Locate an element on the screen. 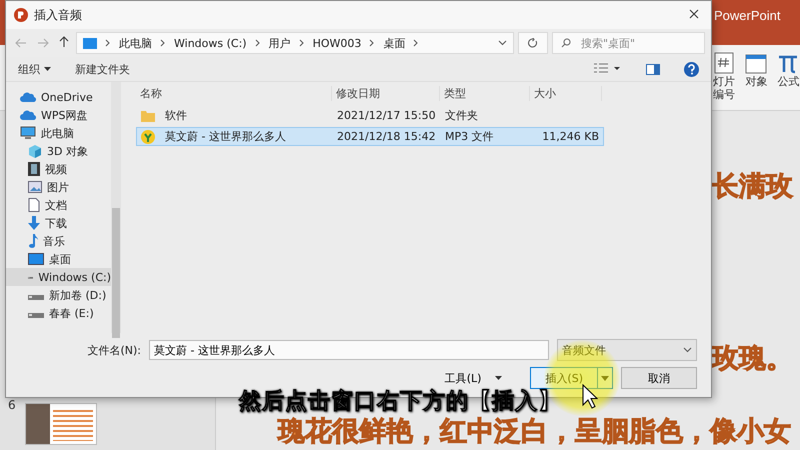  nav-item: 此电脑 is located at coordinates (58, 133).